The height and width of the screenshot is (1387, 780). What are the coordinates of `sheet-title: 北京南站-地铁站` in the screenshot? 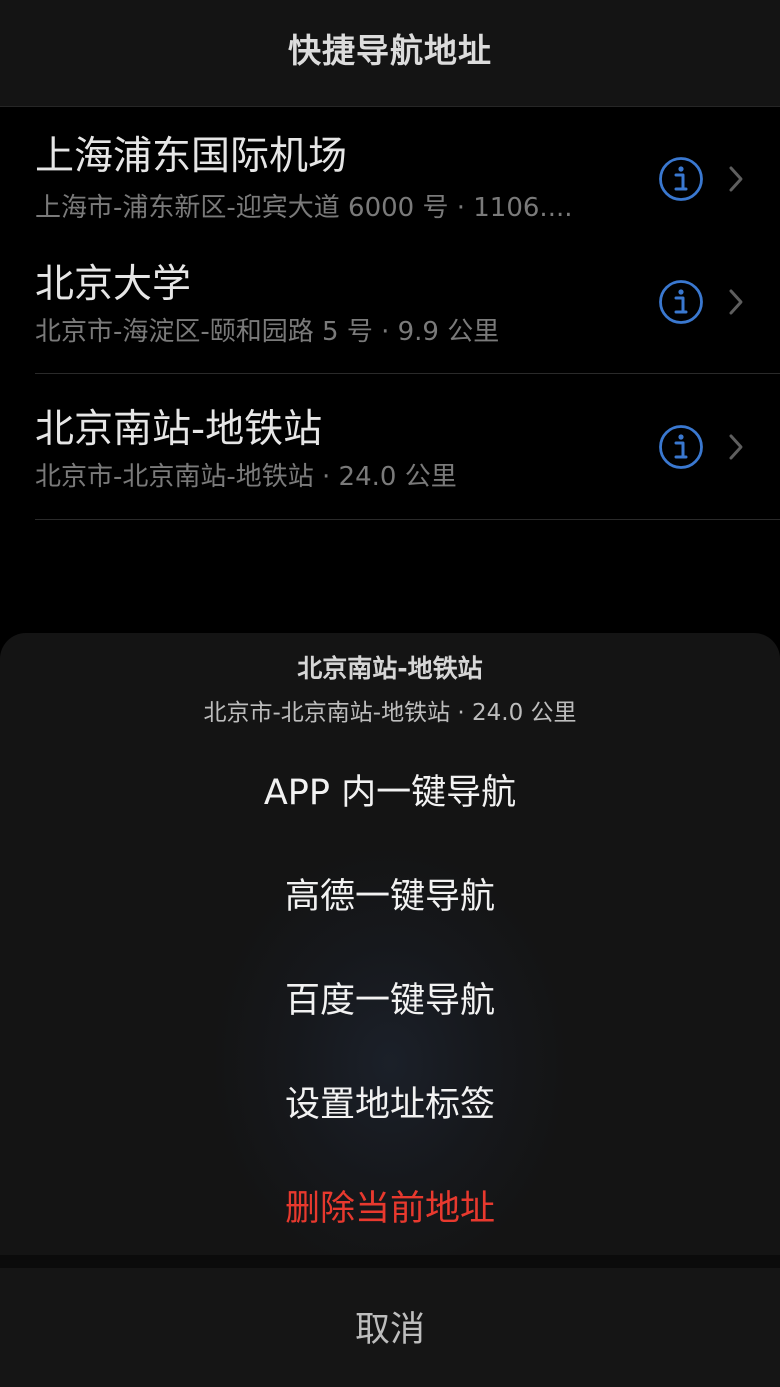 It's located at (390, 668).